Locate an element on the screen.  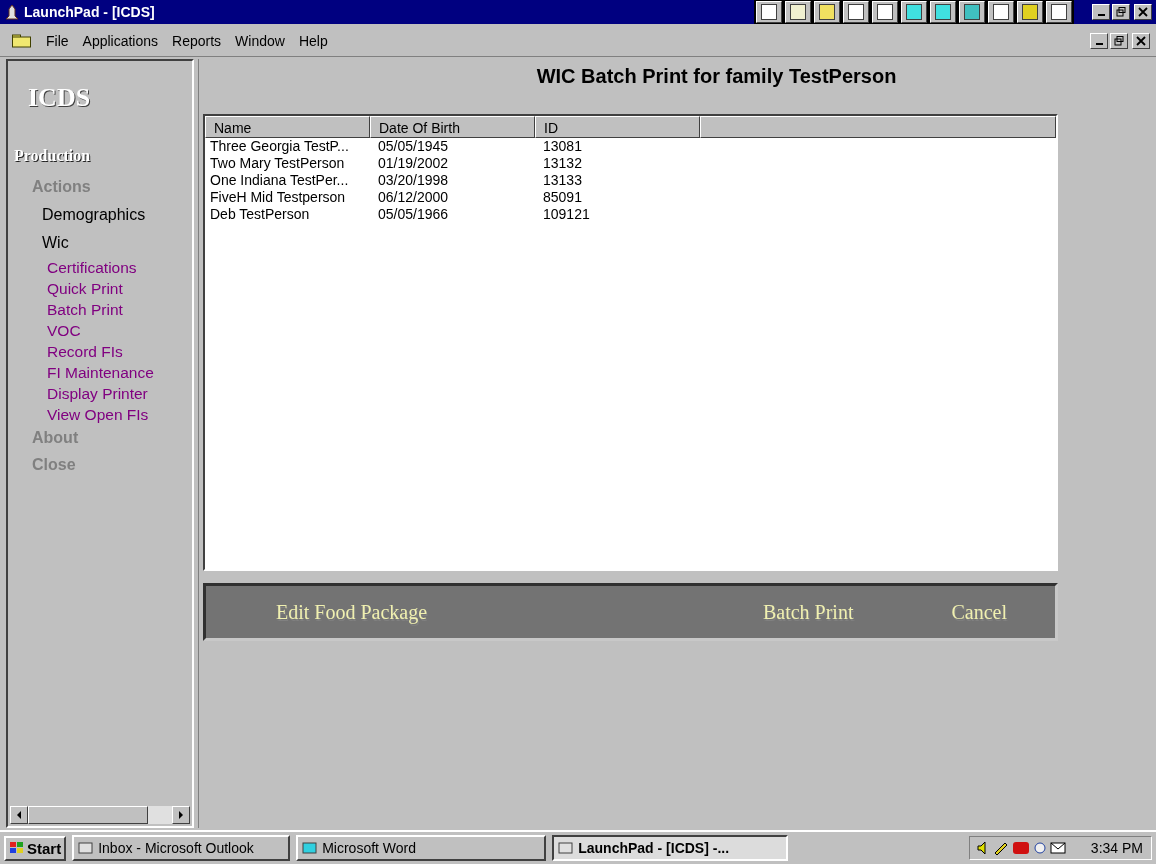
sidebar-item: Certifications is located at coordinates (92, 267).